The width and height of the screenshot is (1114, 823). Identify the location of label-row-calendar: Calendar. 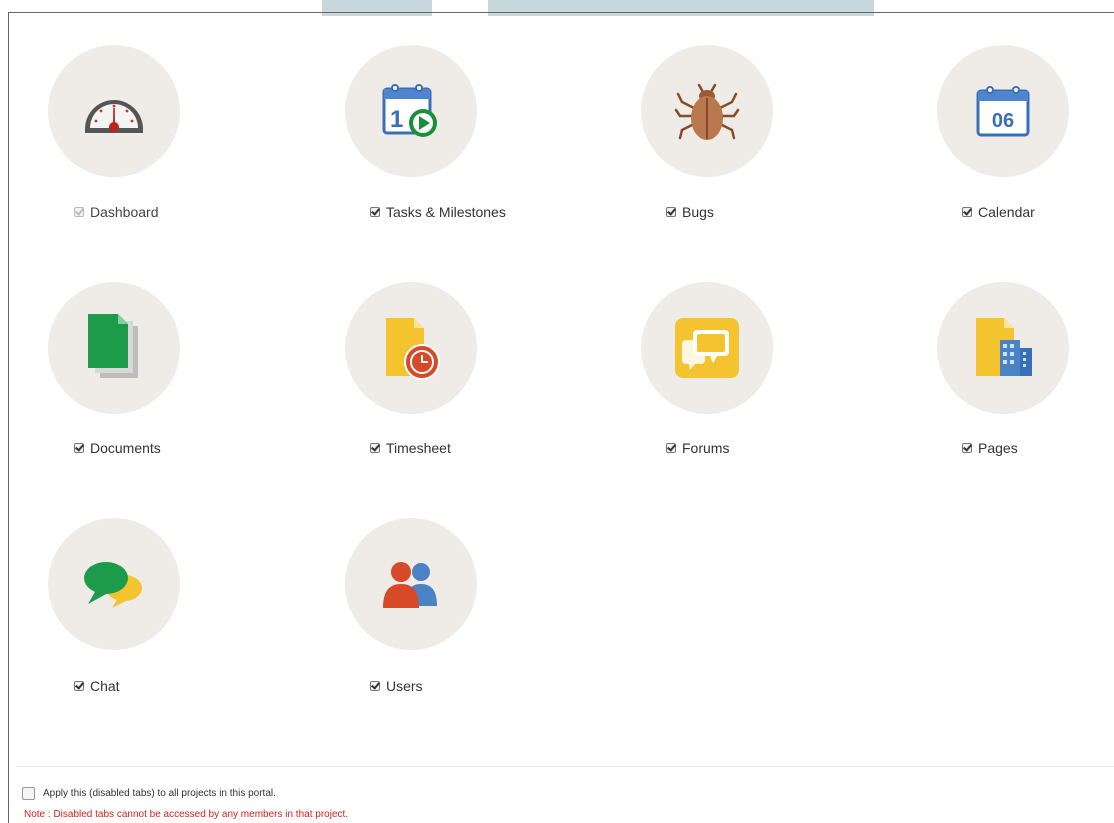
(998, 212).